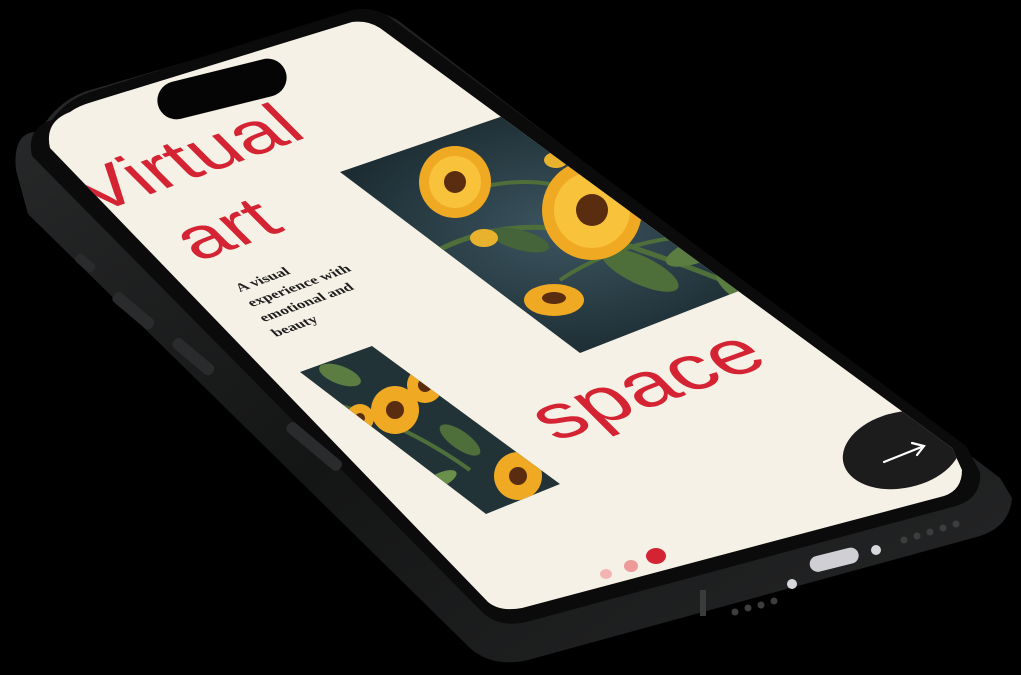 Image resolution: width=1021 pixels, height=675 pixels. Describe the element at coordinates (703, 603) in the screenshot. I see `antenna-band` at that location.